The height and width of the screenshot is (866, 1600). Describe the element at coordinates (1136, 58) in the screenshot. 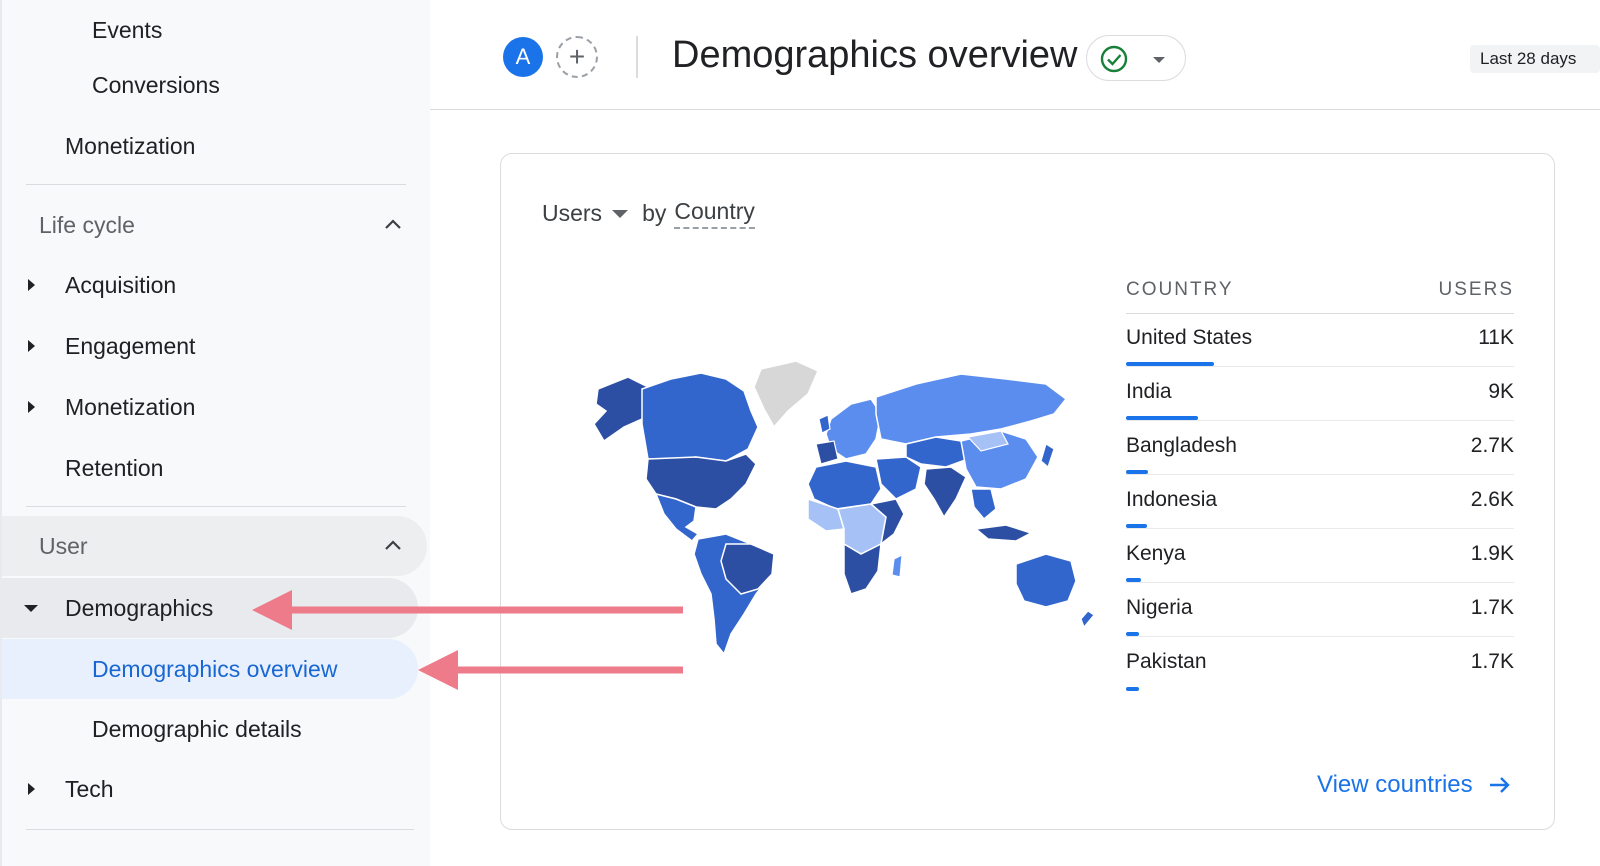

I see `report-status-dropdown` at that location.